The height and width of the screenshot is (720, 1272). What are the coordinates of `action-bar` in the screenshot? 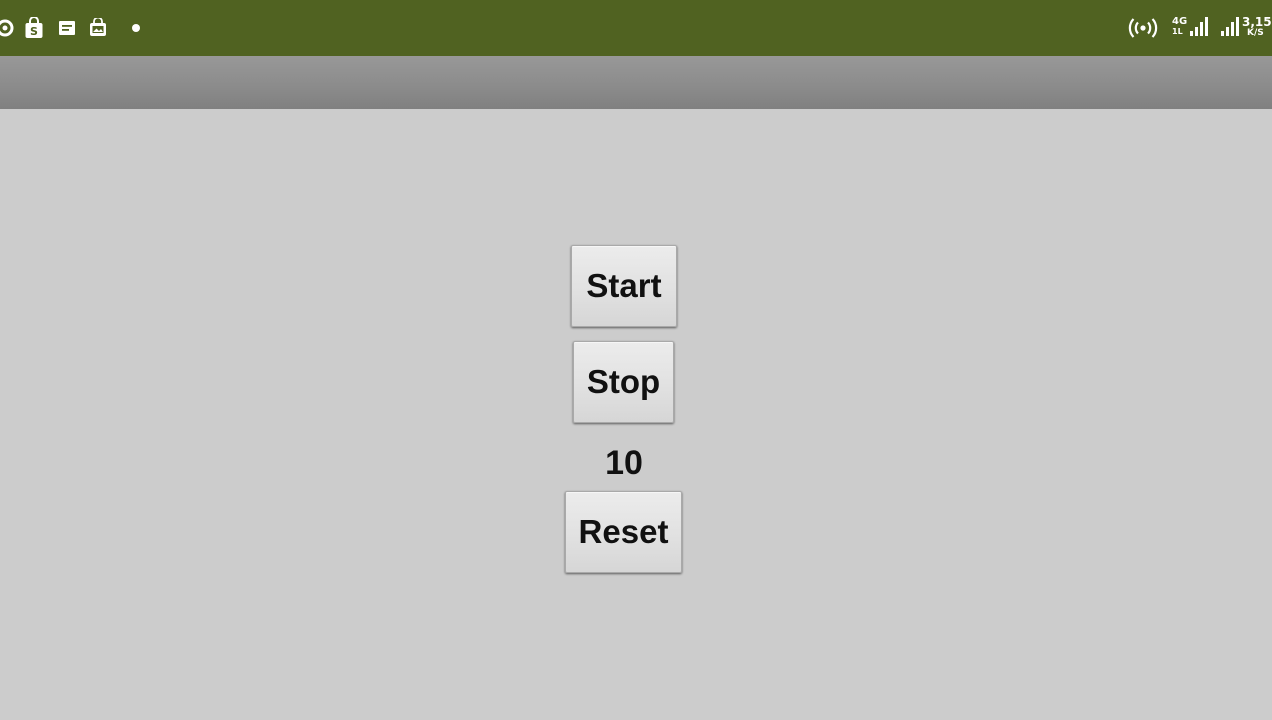 It's located at (636, 82).